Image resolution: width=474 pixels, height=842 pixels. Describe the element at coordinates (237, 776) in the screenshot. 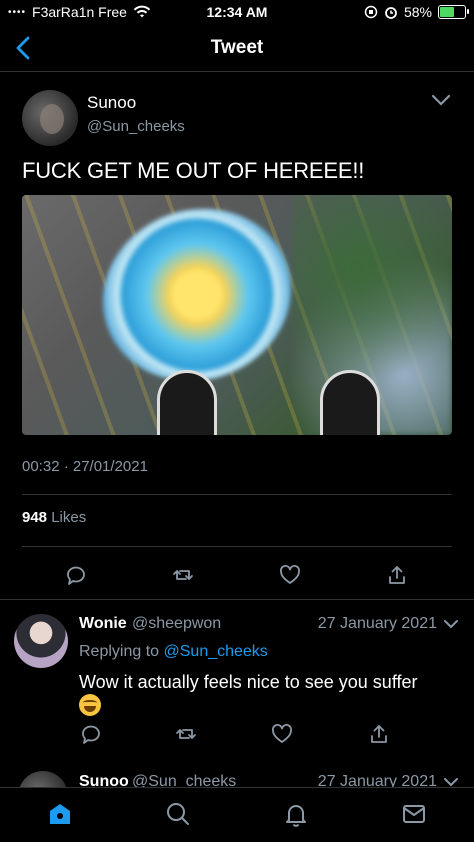

I see `next-tweet: Sunoo @Sun_cheeks 27 January 2021` at that location.